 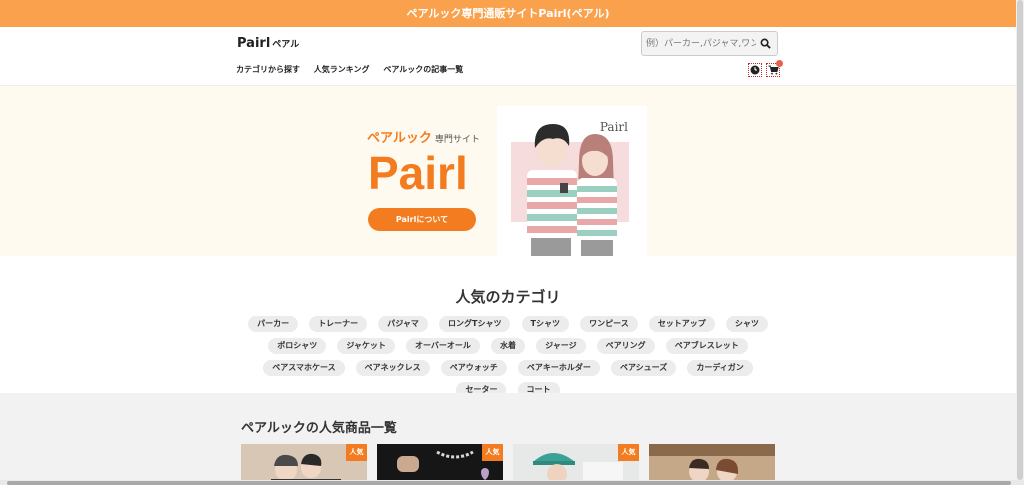 What do you see at coordinates (706, 346) in the screenshot?
I see `category-chip: ペアブレスレット` at bounding box center [706, 346].